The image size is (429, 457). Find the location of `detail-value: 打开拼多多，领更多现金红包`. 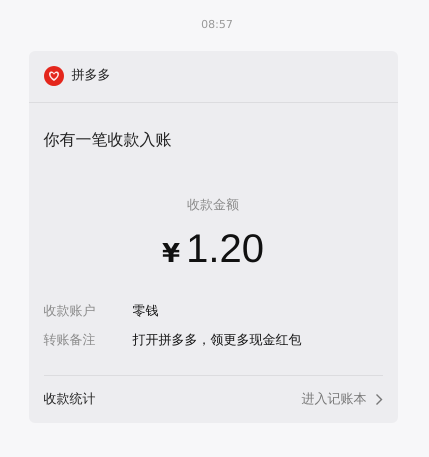

detail-value: 打开拼多多，领更多现金红包 is located at coordinates (217, 341).